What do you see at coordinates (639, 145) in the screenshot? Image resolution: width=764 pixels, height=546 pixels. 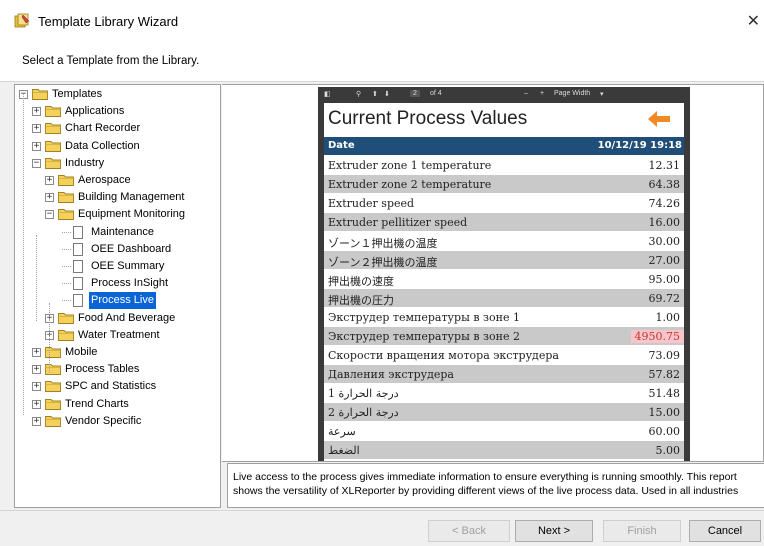 I see `date-value: 10/12/19 19:18` at bounding box center [639, 145].